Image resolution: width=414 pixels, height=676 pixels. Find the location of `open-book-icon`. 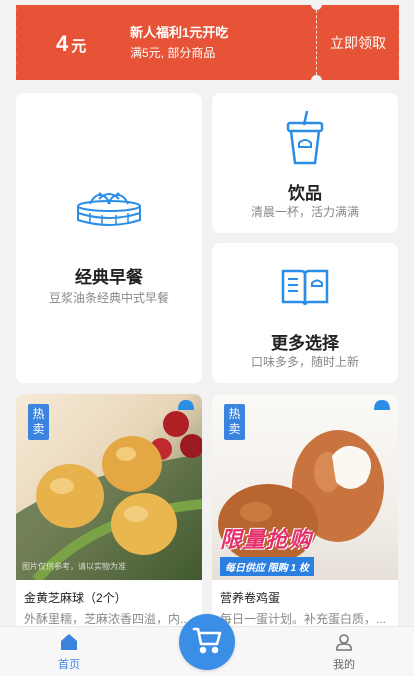

open-book-icon is located at coordinates (305, 289).